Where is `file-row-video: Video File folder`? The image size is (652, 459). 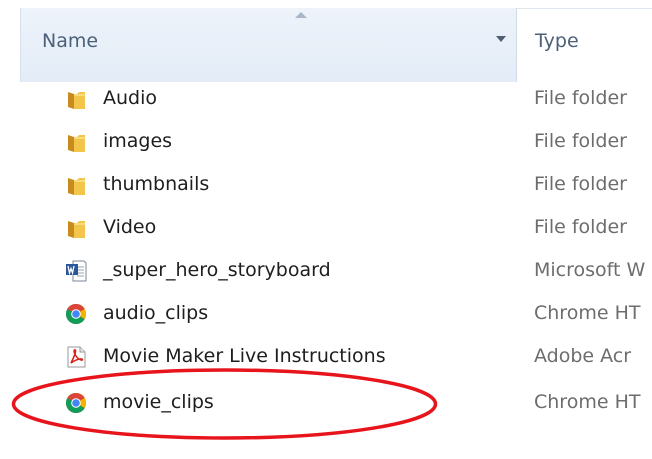
file-row-video: Video File folder is located at coordinates (326, 227).